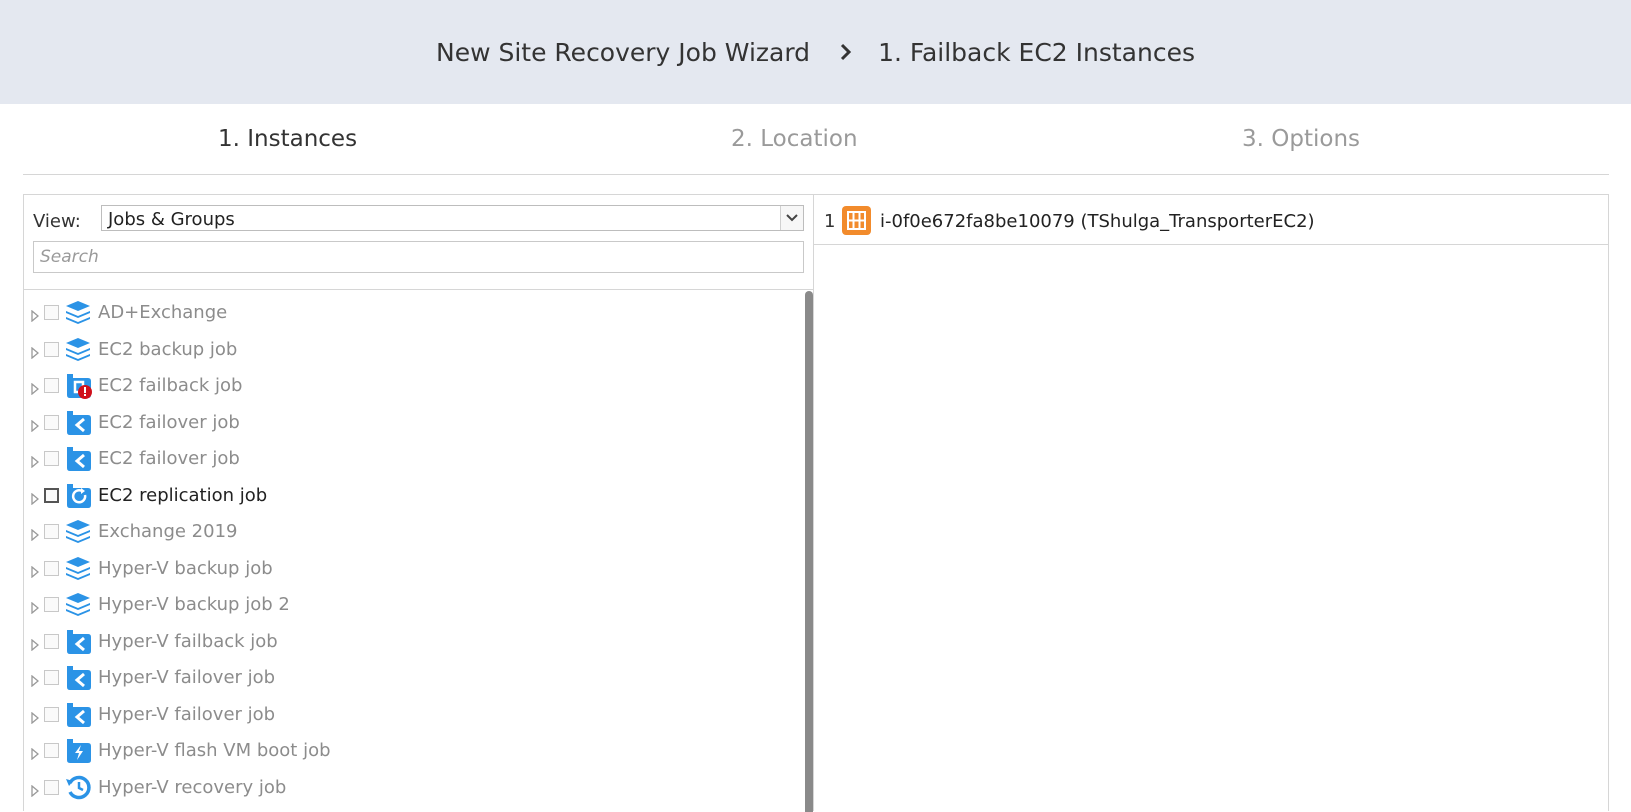  Describe the element at coordinates (856, 220) in the screenshot. I see `ec2-instance-icon` at that location.